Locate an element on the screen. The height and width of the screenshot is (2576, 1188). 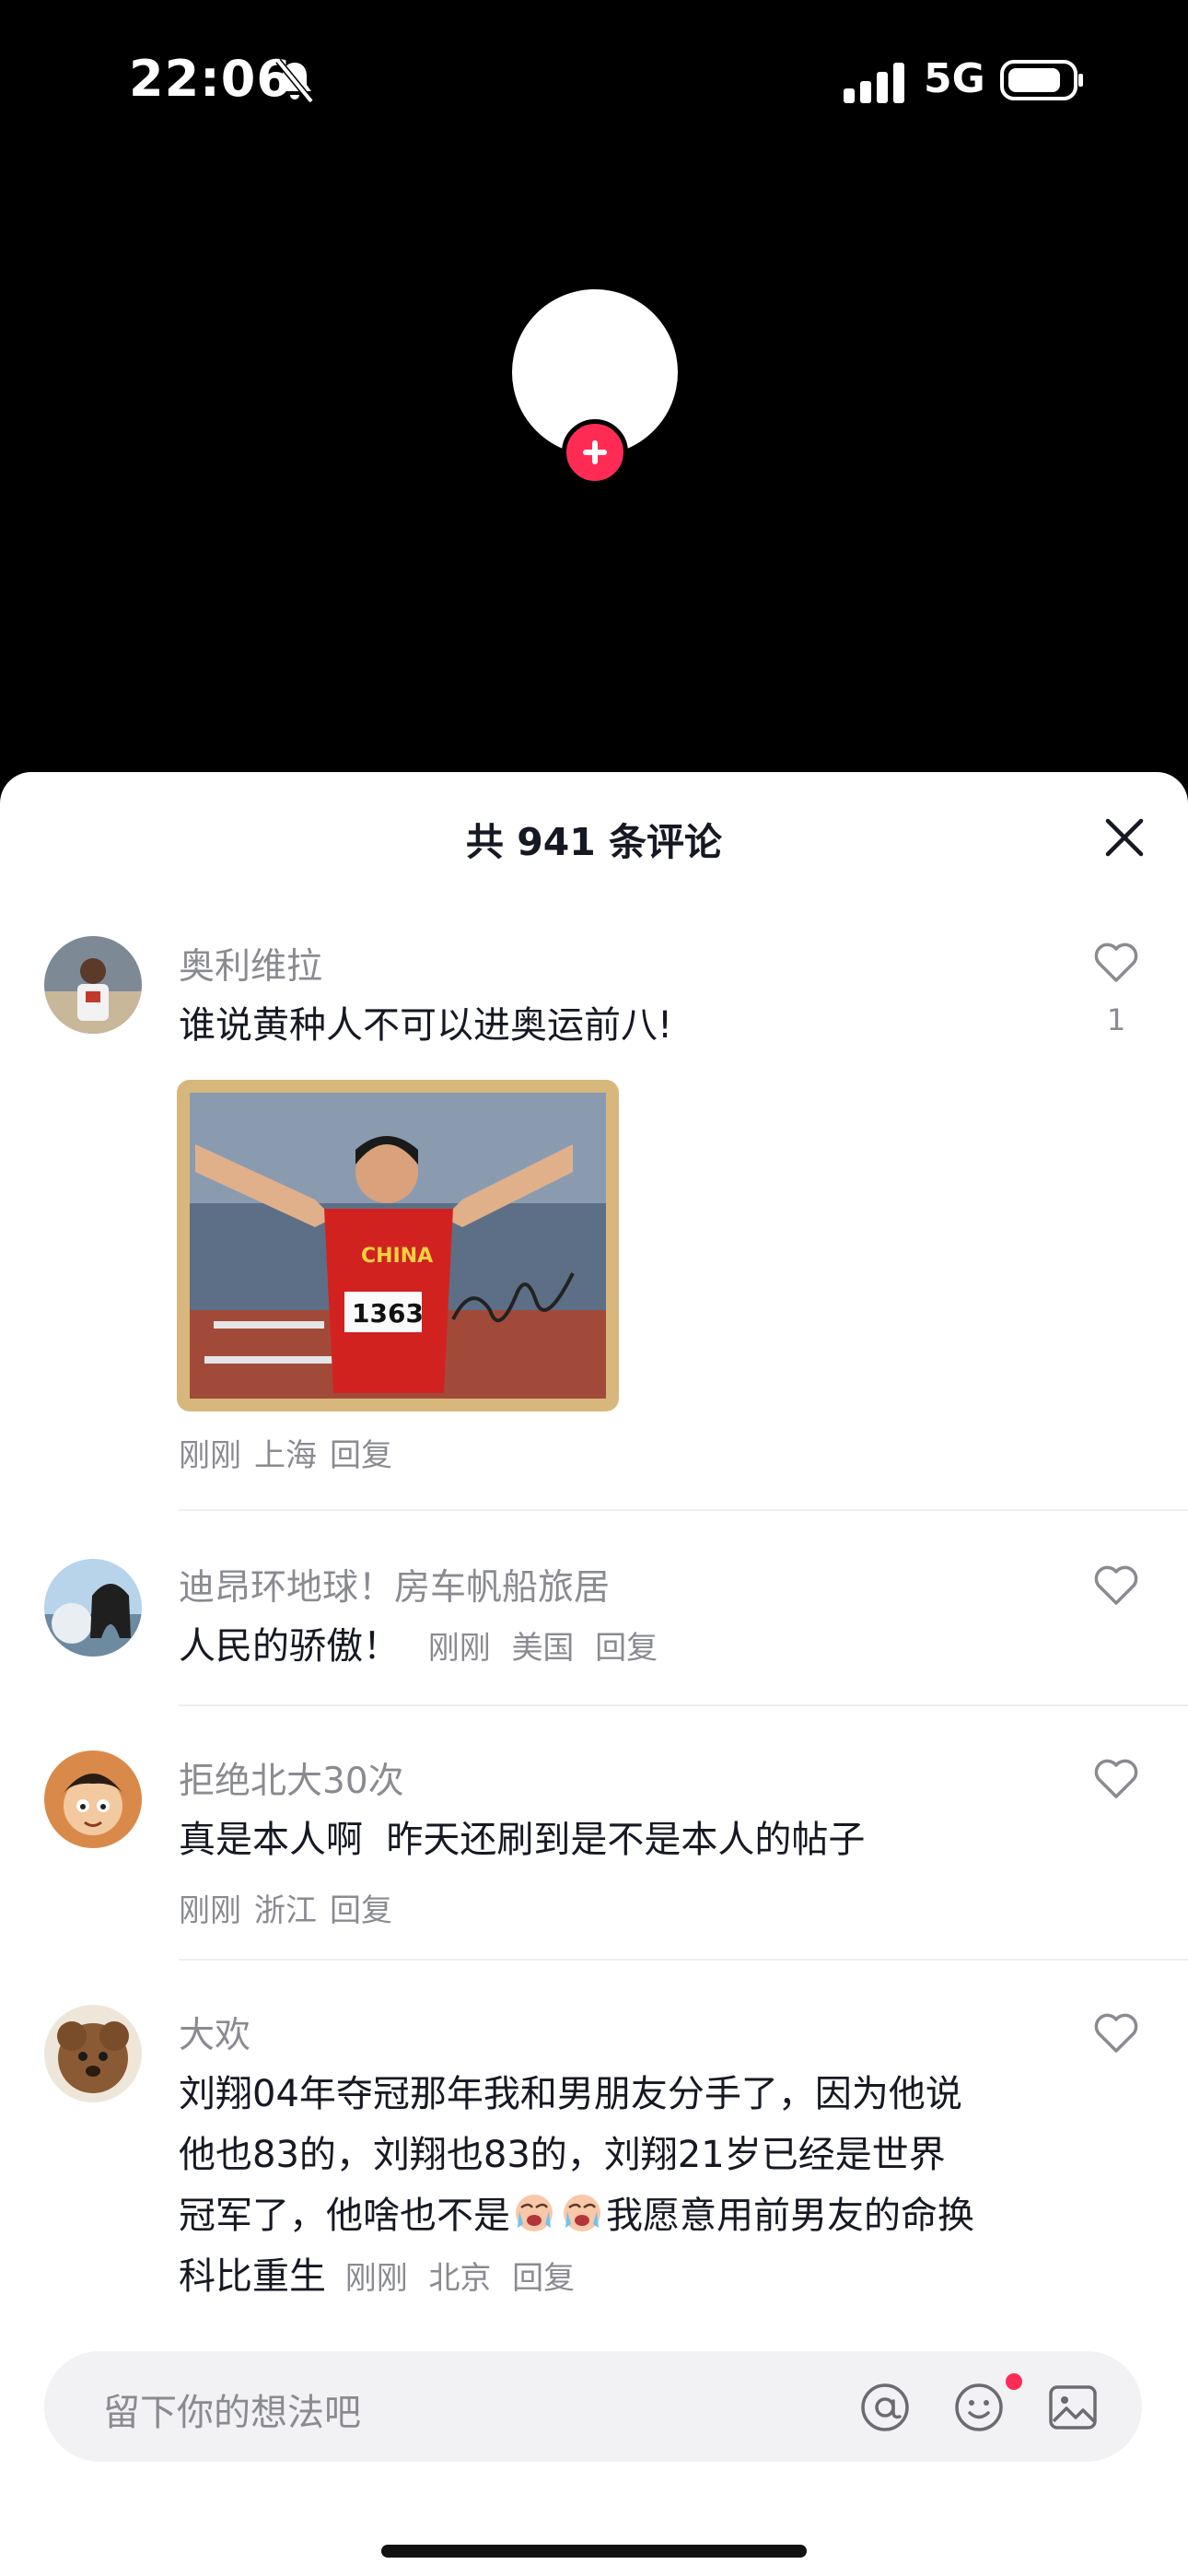
comment-photo: CHINA 1363 is located at coordinates (398, 1245).